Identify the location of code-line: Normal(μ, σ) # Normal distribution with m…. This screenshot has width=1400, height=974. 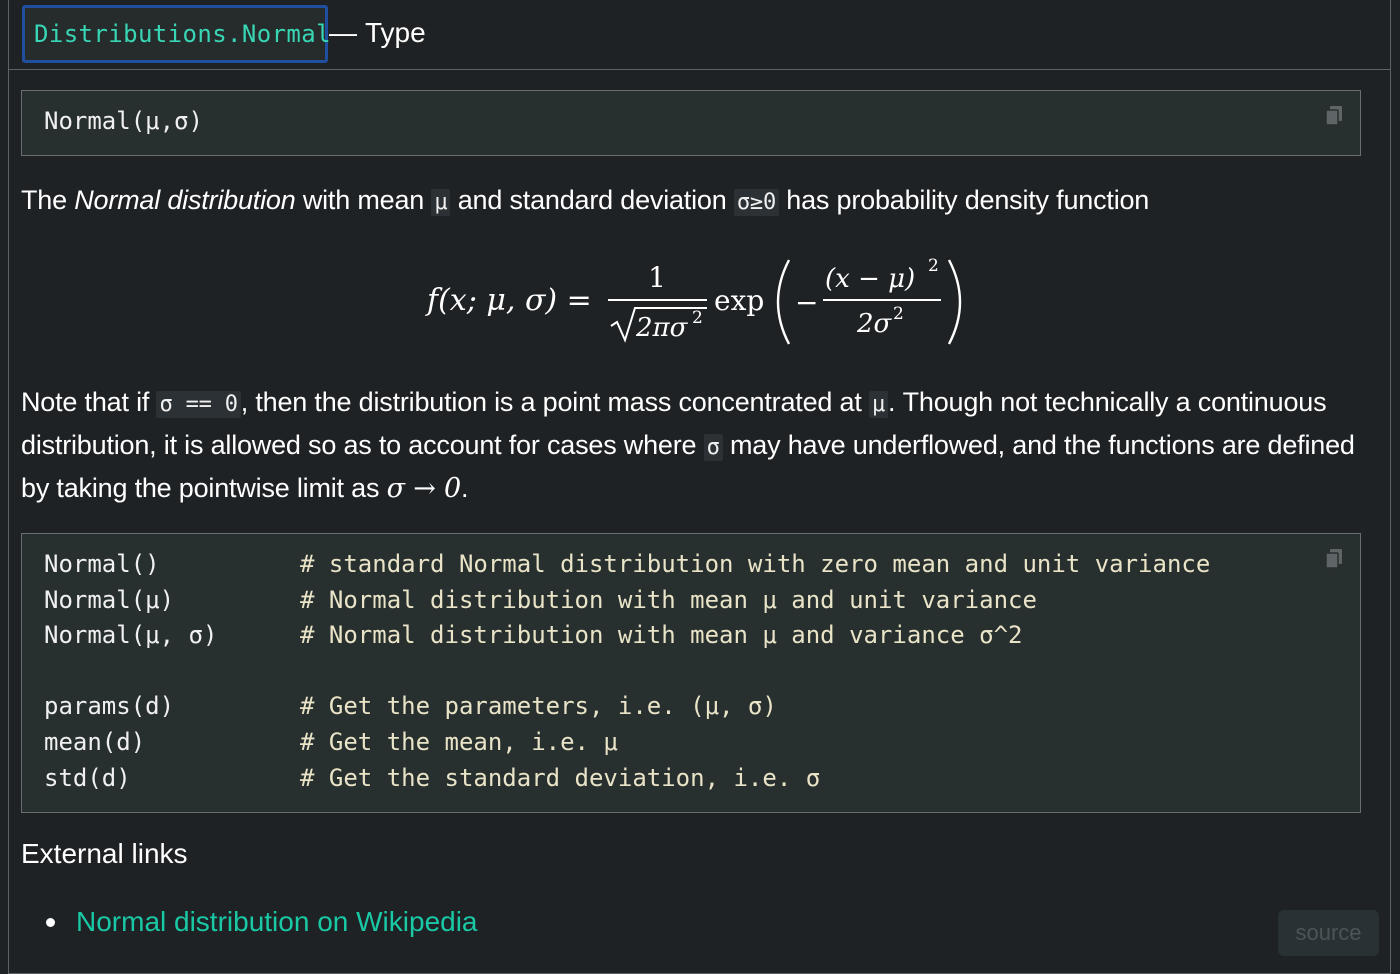
(702, 639).